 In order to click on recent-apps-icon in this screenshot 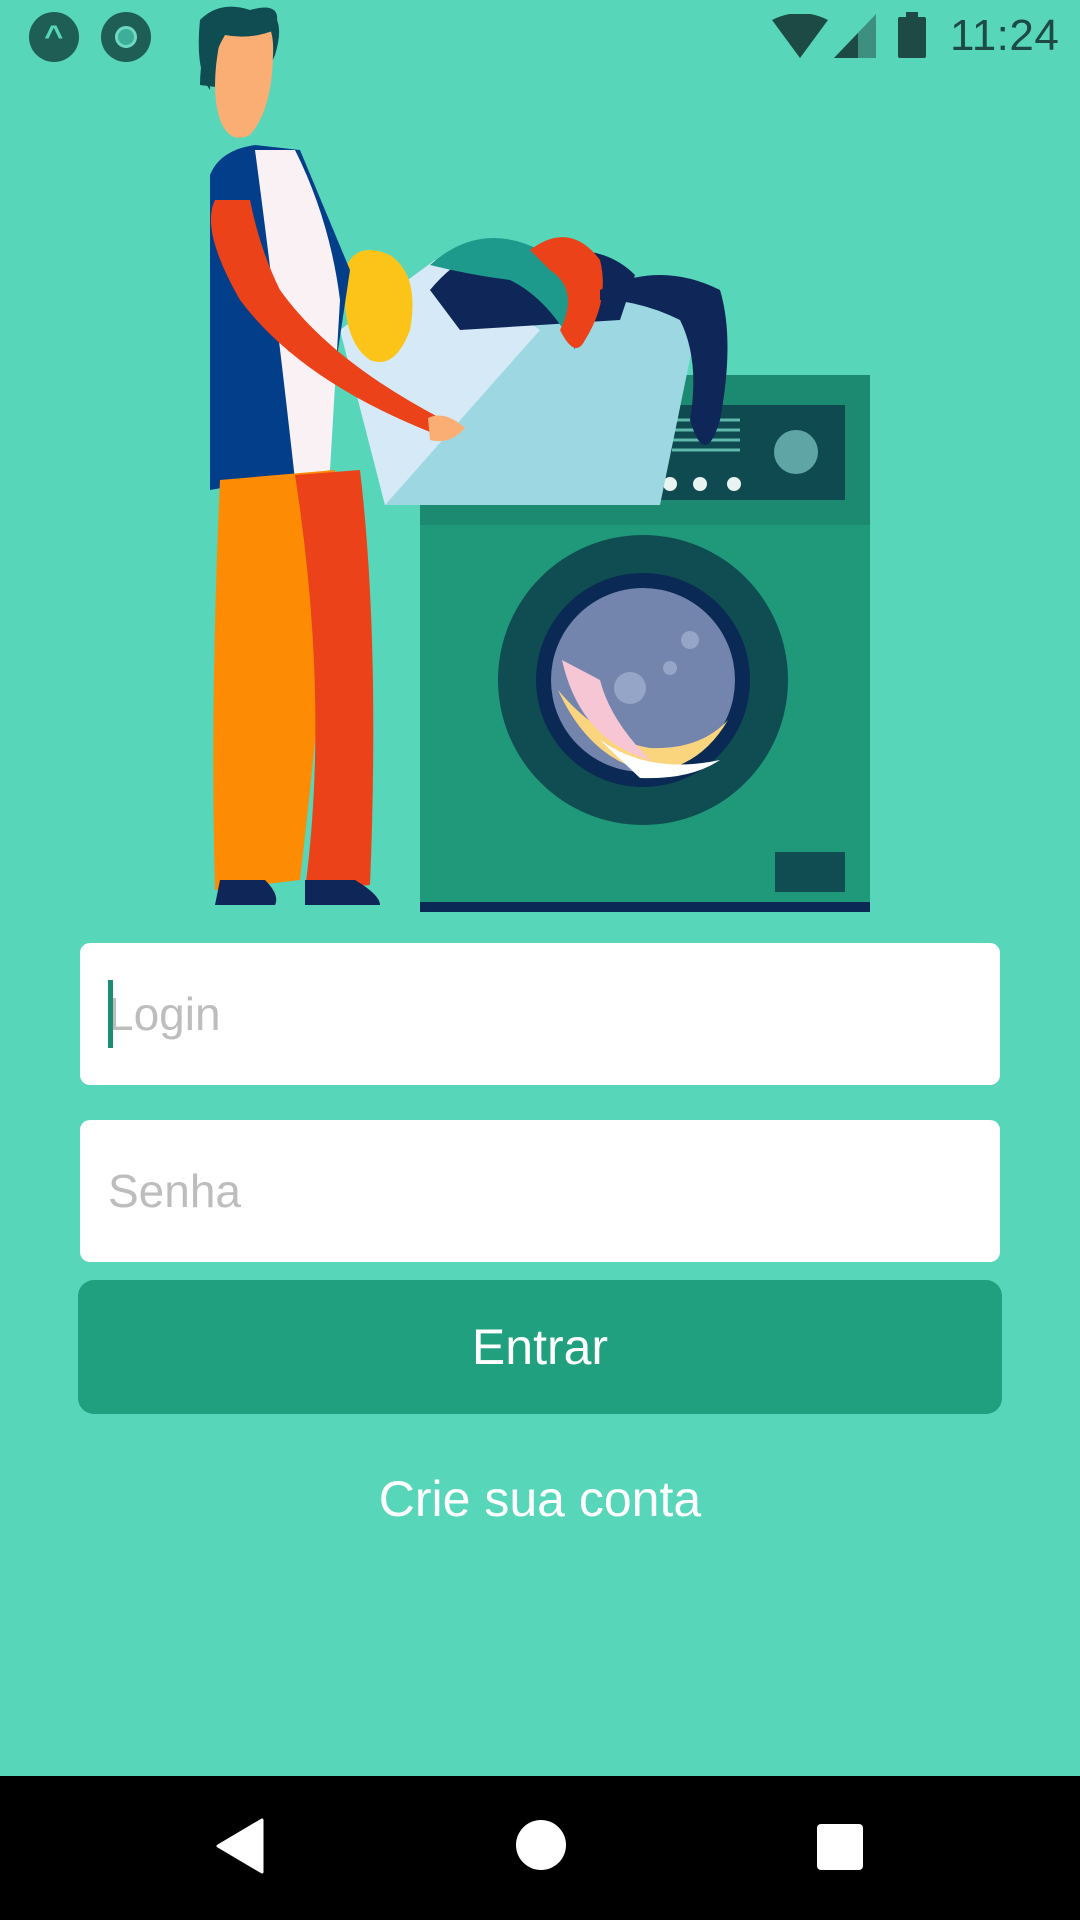, I will do `click(840, 1847)`.